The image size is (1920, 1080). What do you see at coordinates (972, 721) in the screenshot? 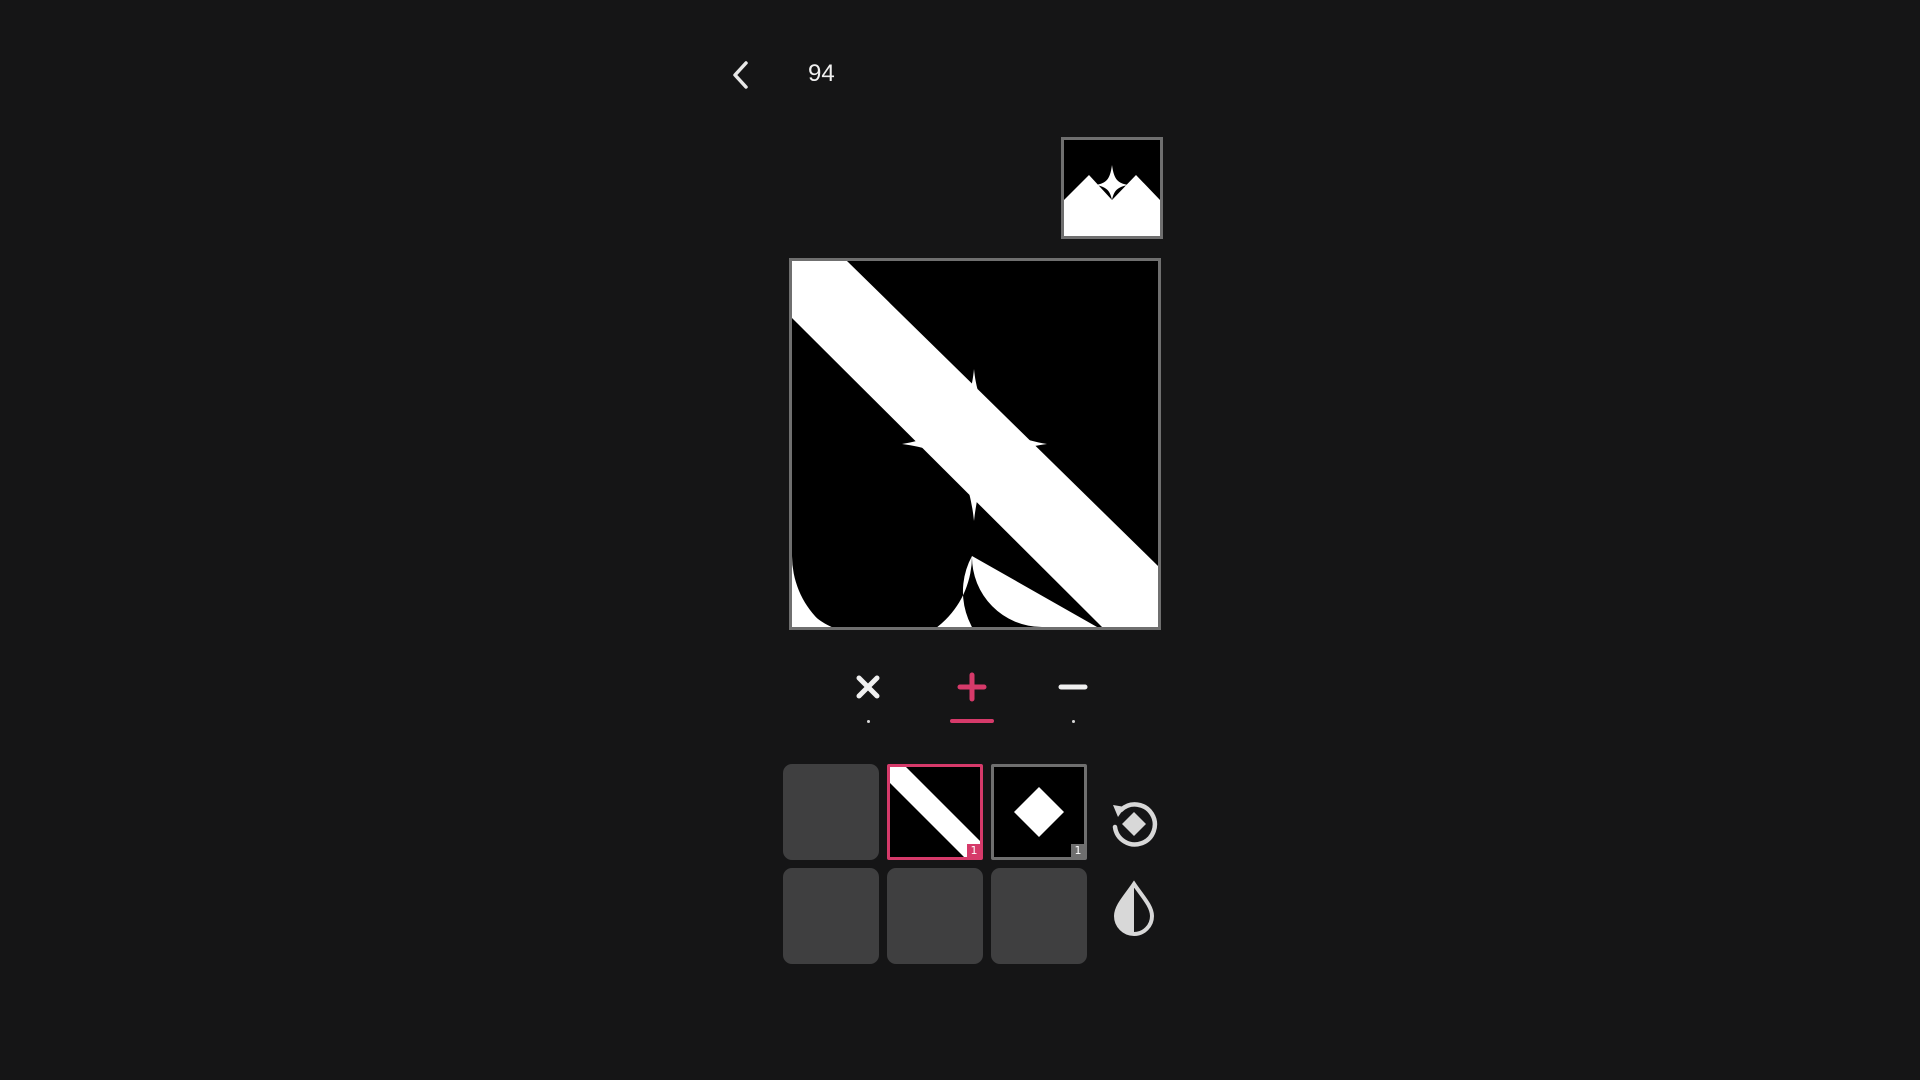
I see `selected-op-underline` at bounding box center [972, 721].